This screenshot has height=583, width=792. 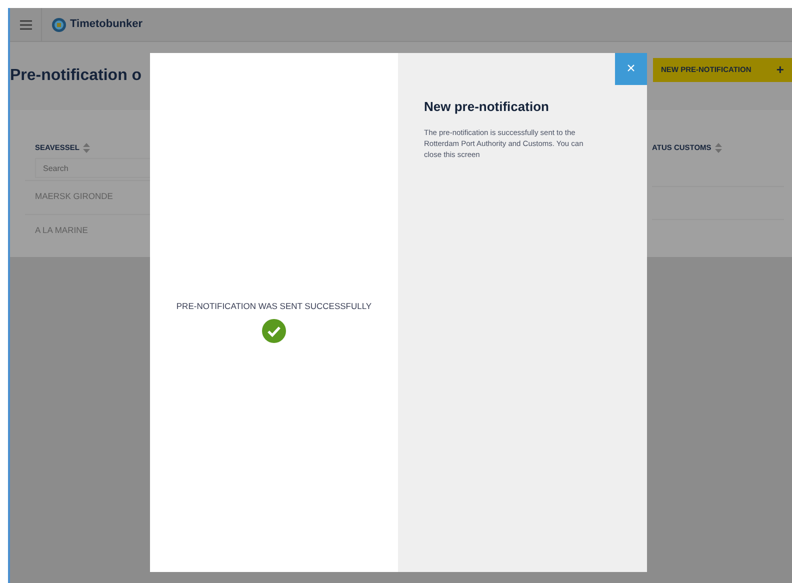 I want to click on app-name: Timetobunker, so click(x=106, y=24).